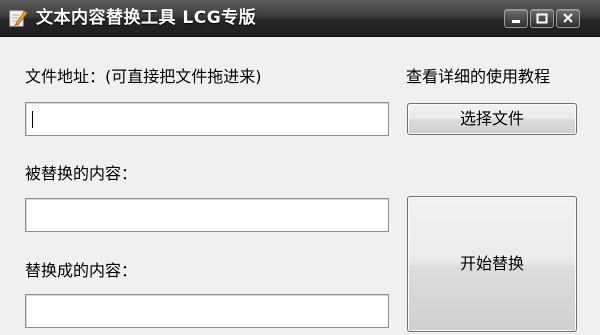 This screenshot has height=335, width=600. Describe the element at coordinates (146, 18) in the screenshot. I see `window-title: 文本内容替换工具 LCG专版` at that location.